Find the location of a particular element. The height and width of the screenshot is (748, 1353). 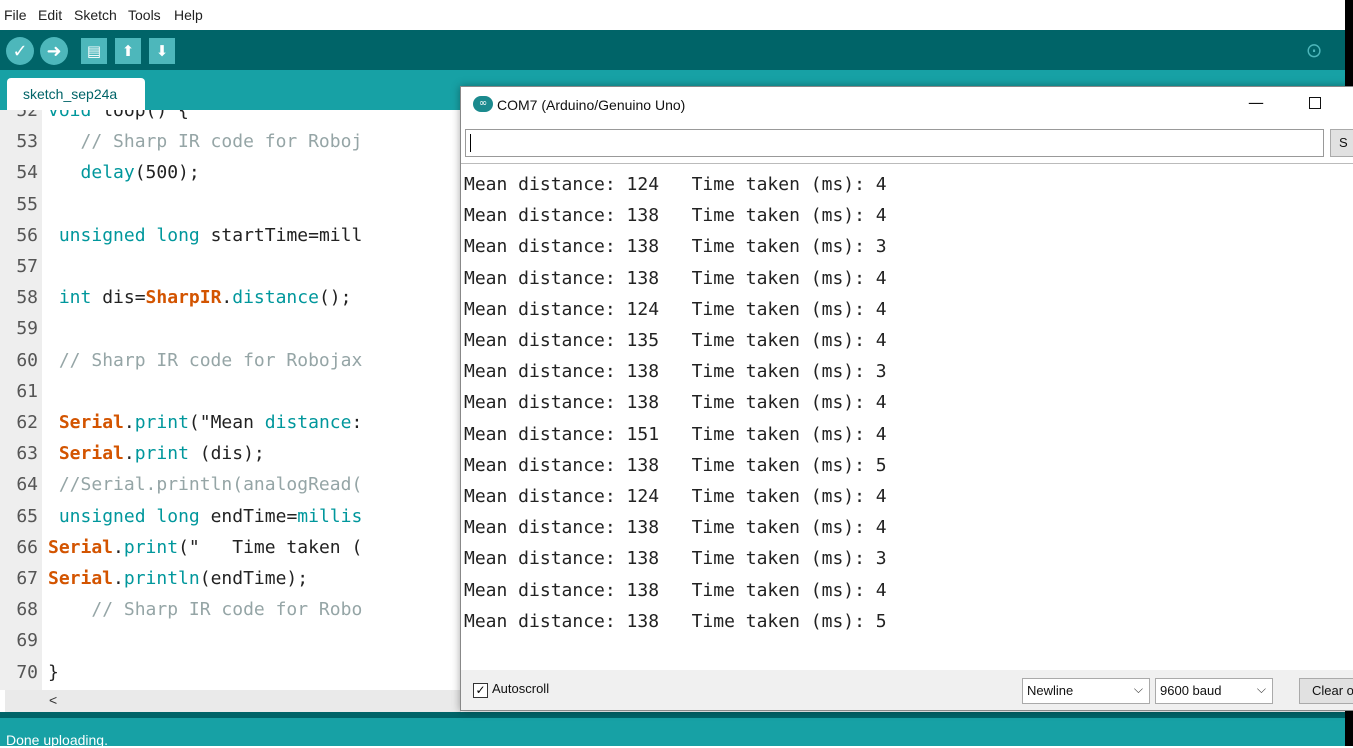

code-line: // Sharp IR code for Robojax is located at coordinates (210, 360).